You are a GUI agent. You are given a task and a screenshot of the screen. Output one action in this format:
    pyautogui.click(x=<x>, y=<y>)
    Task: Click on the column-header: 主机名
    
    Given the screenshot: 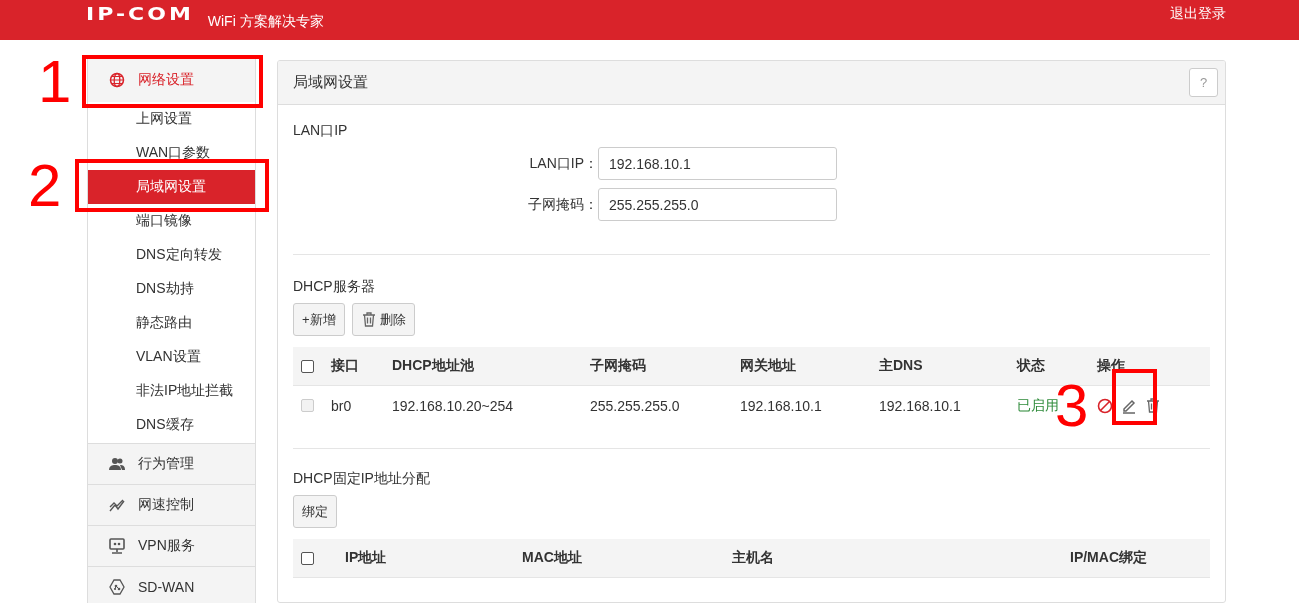 What is the action you would take?
    pyautogui.click(x=753, y=558)
    